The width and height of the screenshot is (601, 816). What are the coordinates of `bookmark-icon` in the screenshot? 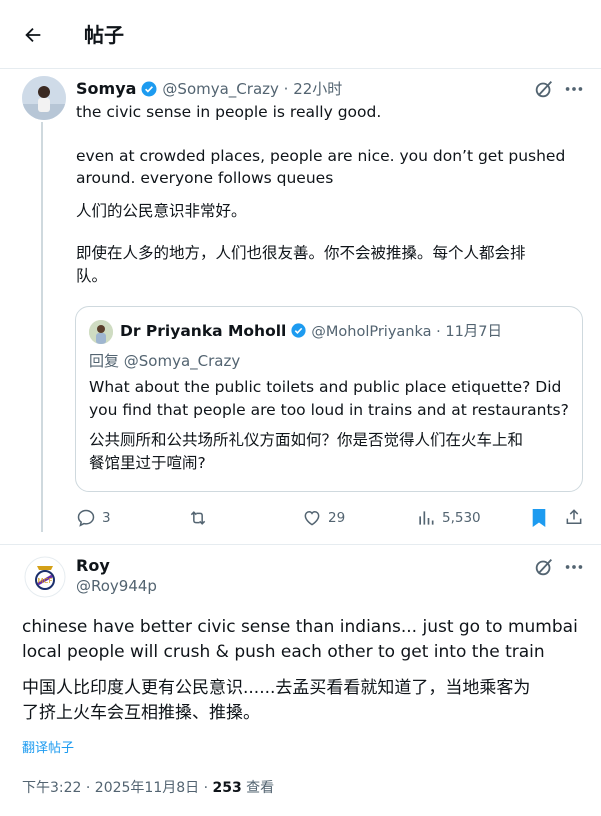 It's located at (539, 518).